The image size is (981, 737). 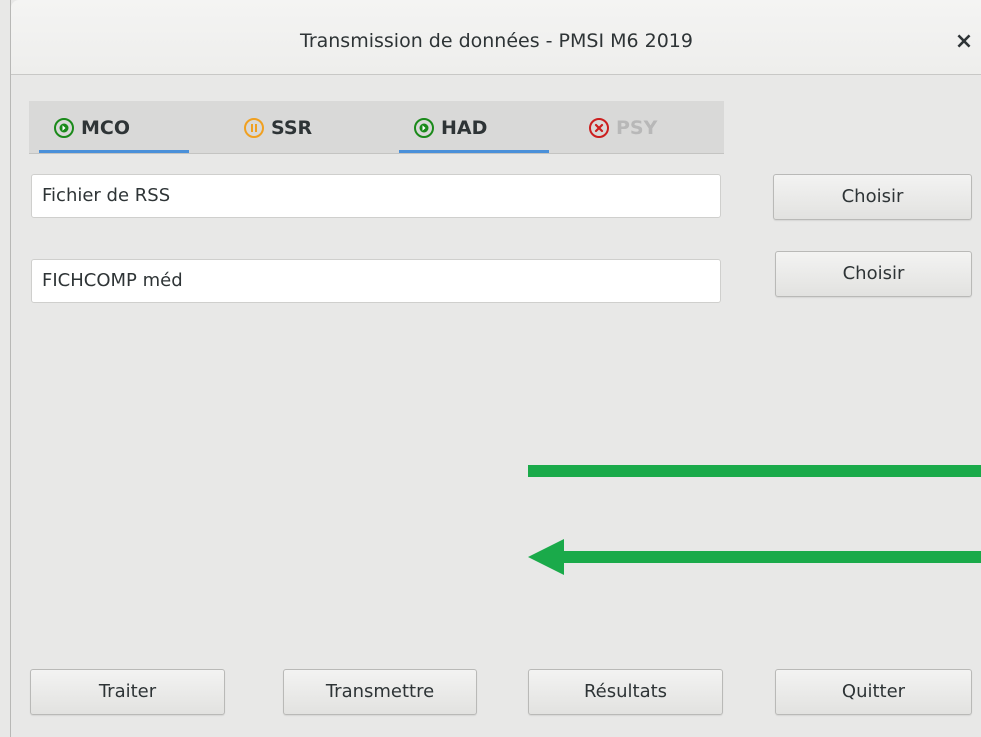 I want to click on tab-mco: MCO, so click(x=109, y=127).